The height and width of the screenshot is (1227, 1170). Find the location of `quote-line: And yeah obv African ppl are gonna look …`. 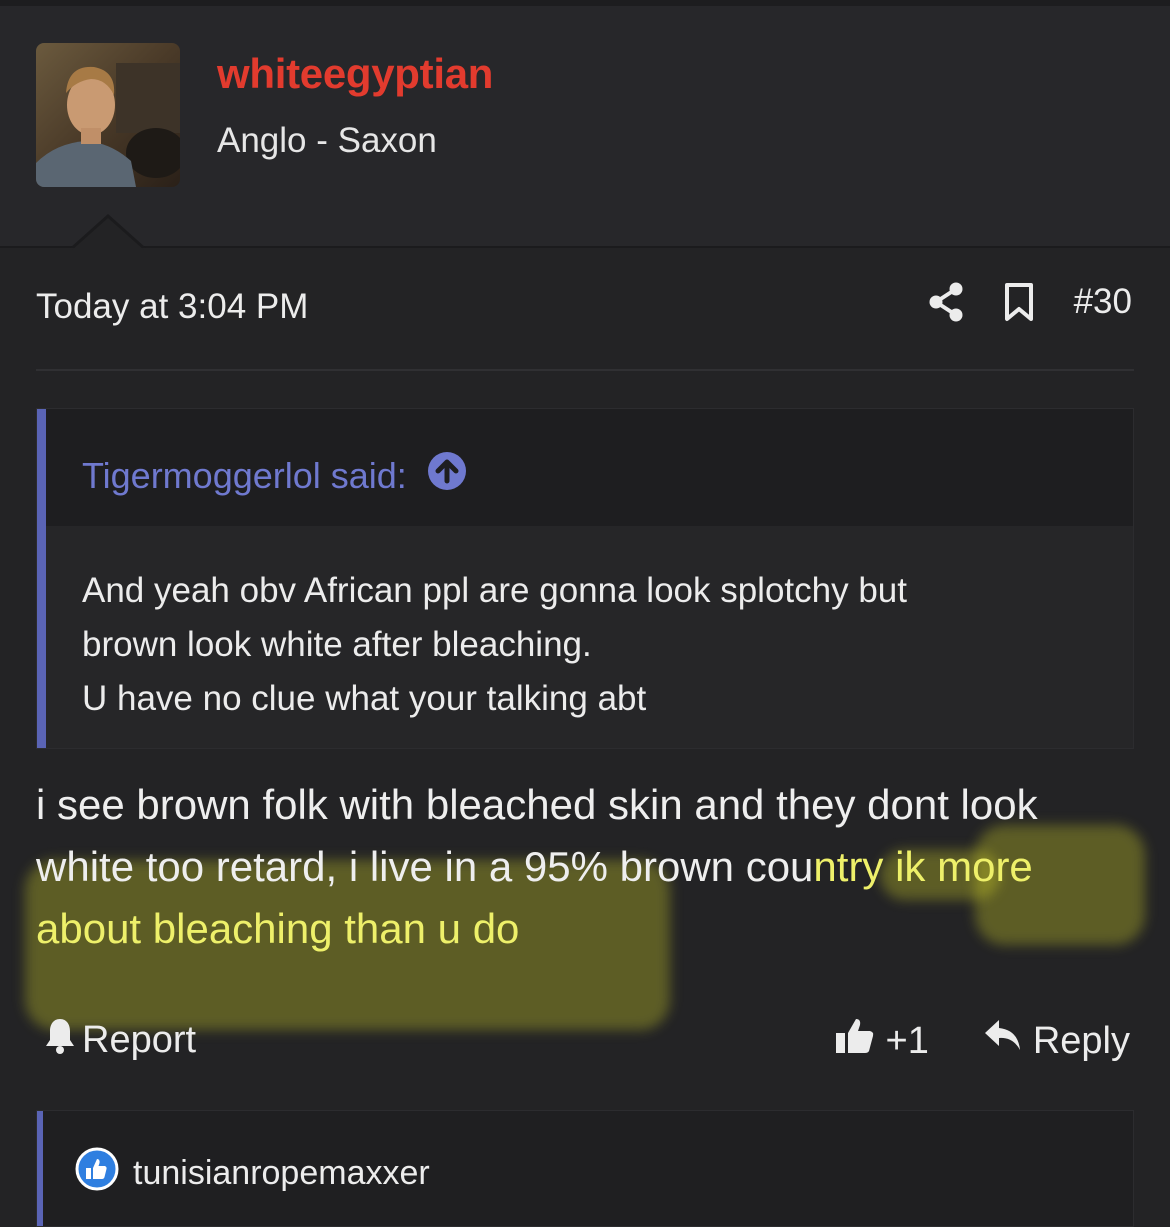

quote-line: And yeah obv African ppl are gonna look … is located at coordinates (494, 590).